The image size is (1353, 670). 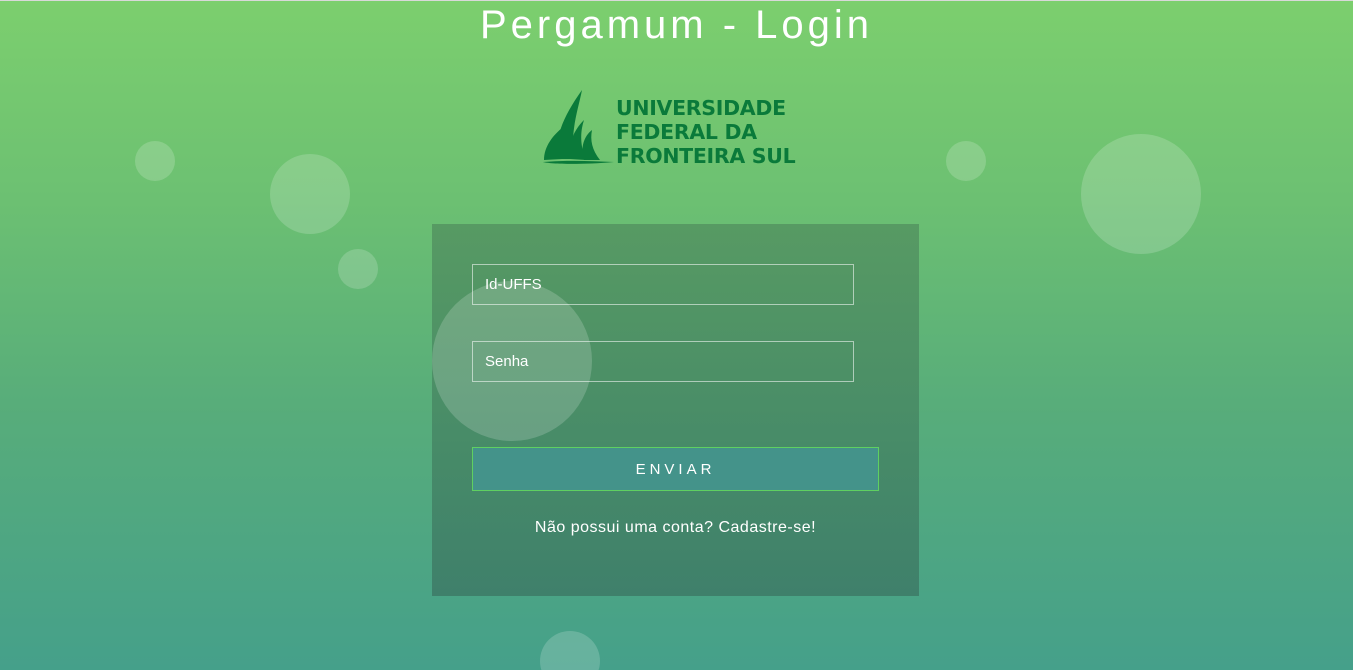 I want to click on logo-wordmark: UNIVERSIDADE FEDERAL DA FRONTEIRA SUL, so click(x=706, y=132).